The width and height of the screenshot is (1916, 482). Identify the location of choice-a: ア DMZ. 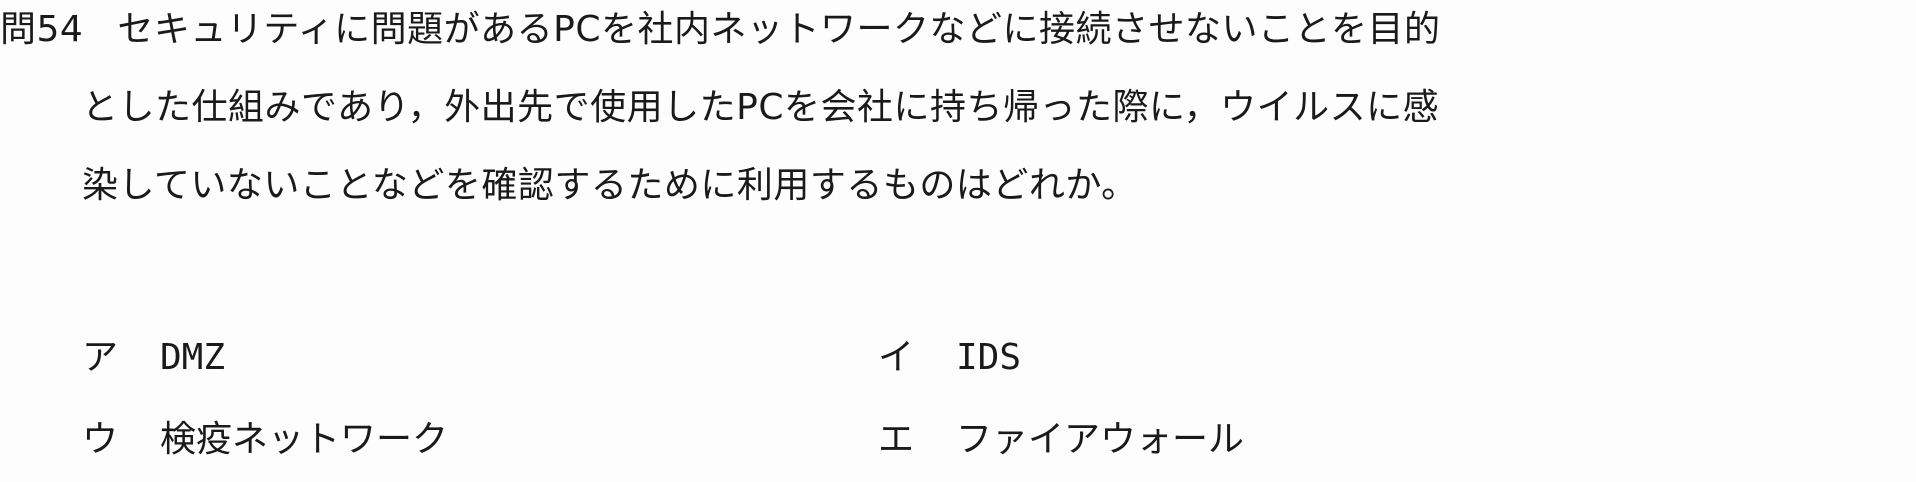
(153, 358).